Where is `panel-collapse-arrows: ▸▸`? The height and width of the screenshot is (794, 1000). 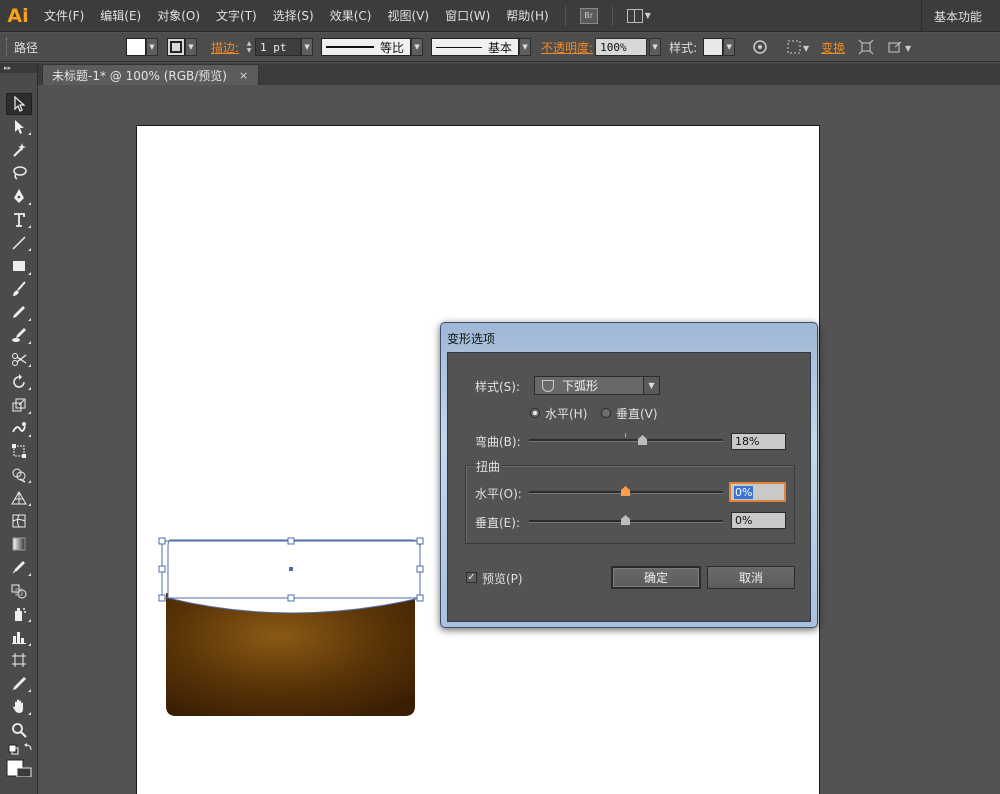 panel-collapse-arrows: ▸▸ is located at coordinates (18, 68).